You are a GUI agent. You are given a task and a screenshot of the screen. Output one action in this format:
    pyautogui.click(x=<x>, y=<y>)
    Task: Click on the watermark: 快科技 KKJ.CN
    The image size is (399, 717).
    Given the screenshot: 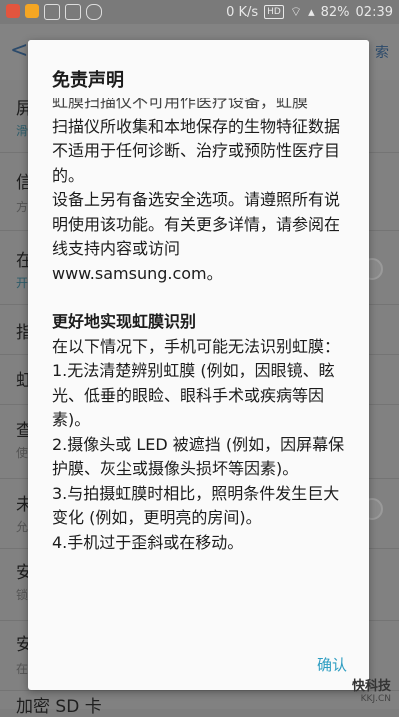 What is the action you would take?
    pyautogui.click(x=371, y=692)
    